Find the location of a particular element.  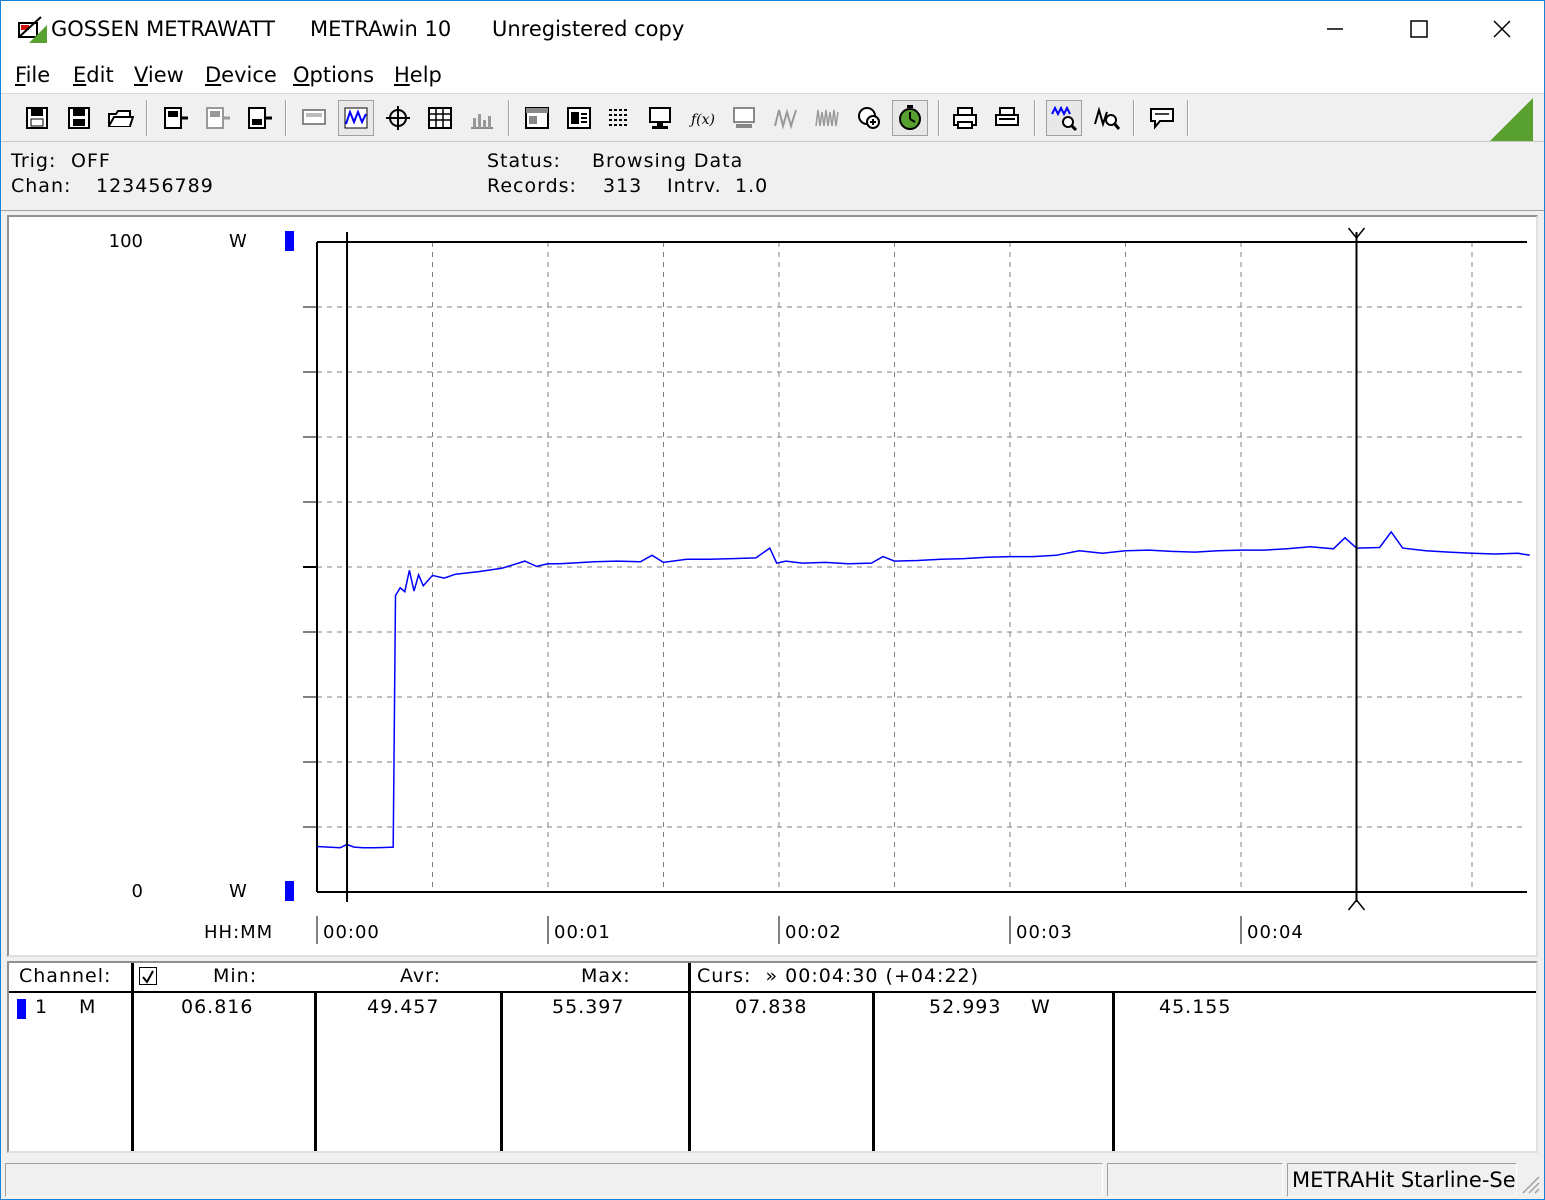

printer-alt-icon is located at coordinates (1007, 116).